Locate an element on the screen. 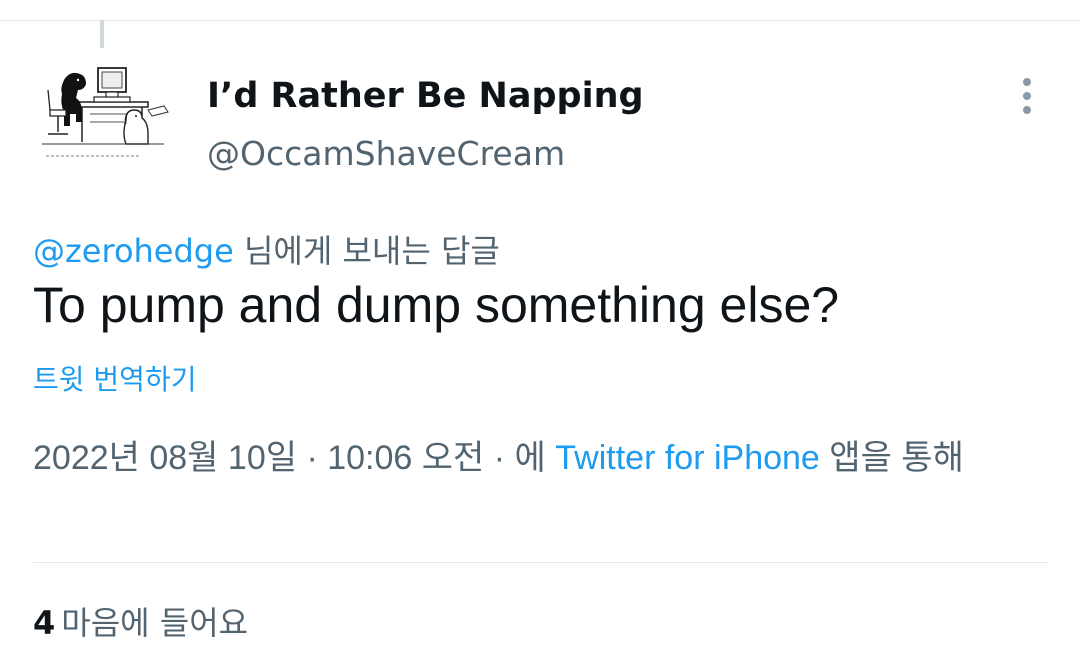  translate-tweet-link: 트윗 번역하기 is located at coordinates (114, 378).